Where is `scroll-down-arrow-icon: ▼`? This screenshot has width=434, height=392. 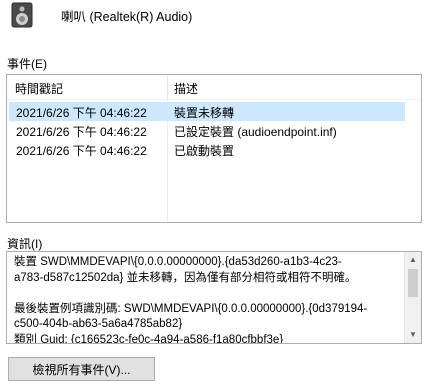
scroll-down-arrow-icon: ▼ is located at coordinates (413, 335).